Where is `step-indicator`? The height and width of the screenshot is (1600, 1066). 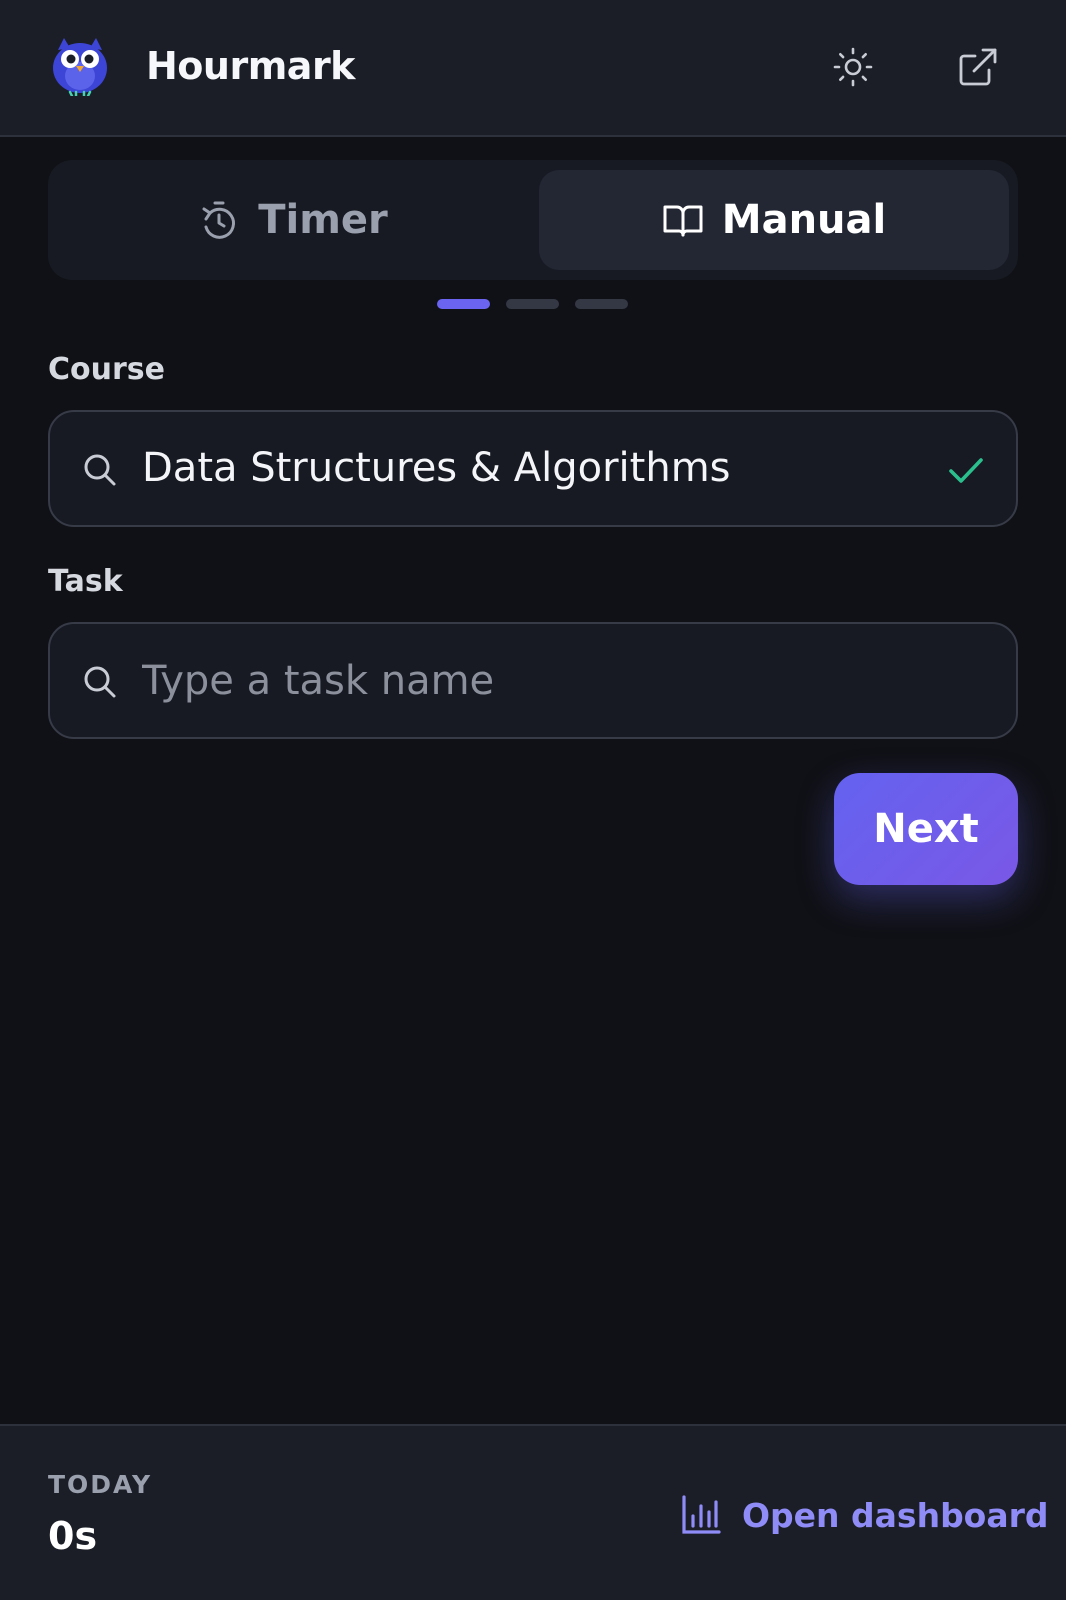 step-indicator is located at coordinates (532, 304).